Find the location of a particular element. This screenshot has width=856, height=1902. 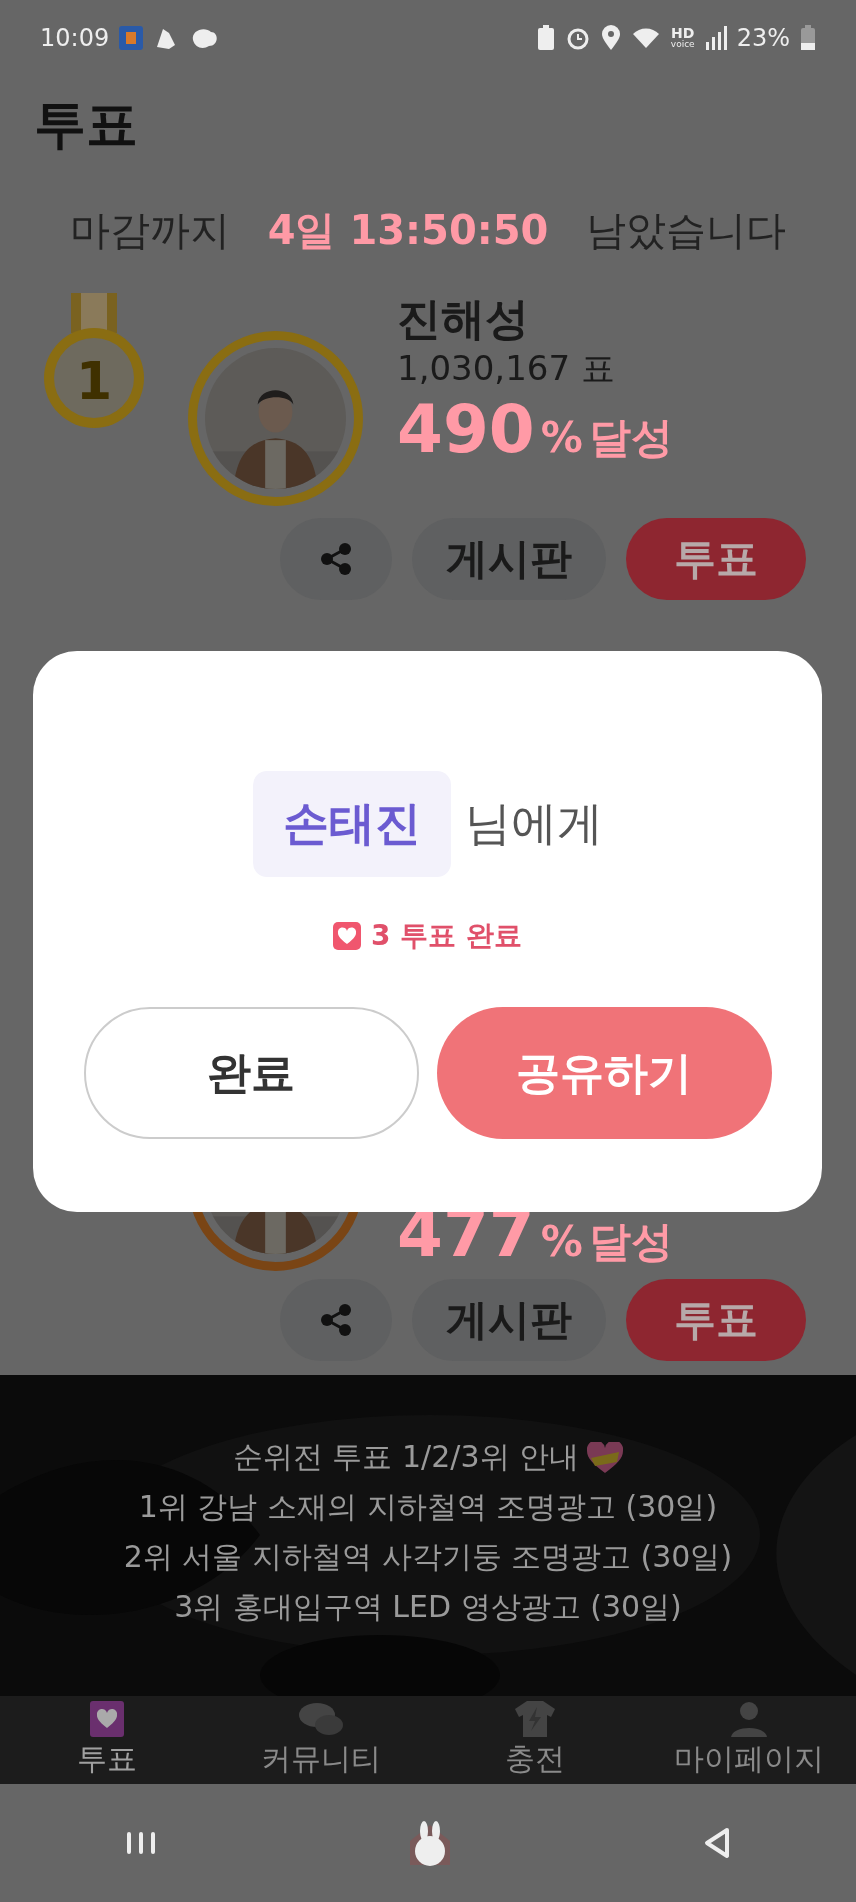

nav-tab: 충전 is located at coordinates (535, 1740).